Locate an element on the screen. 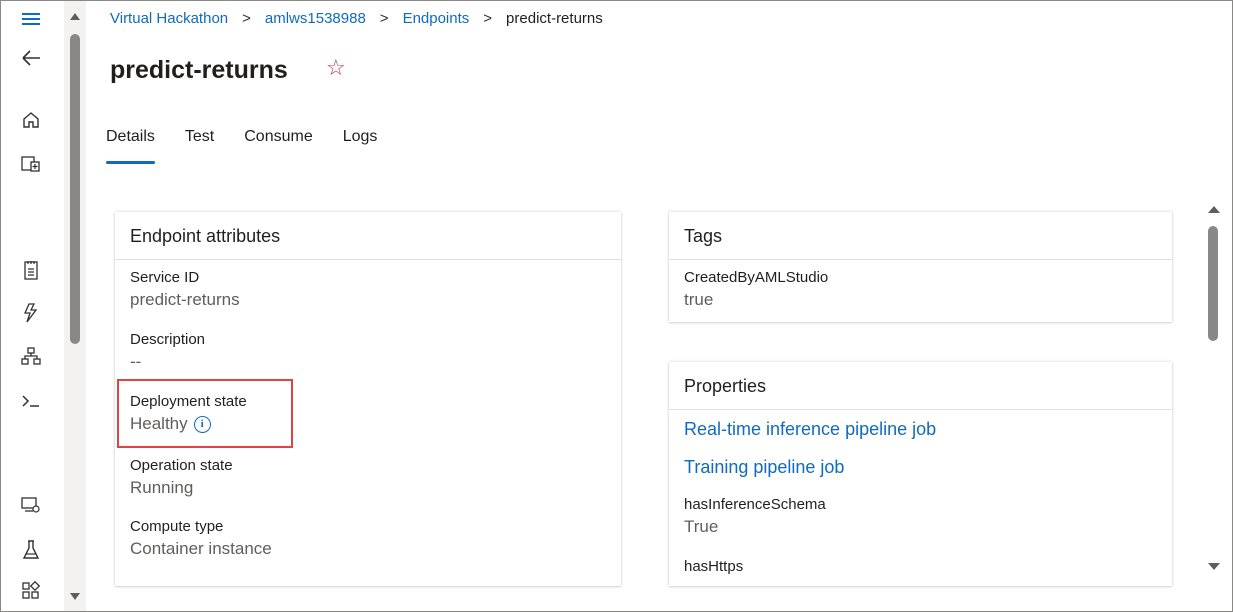  field-value: Running is located at coordinates (162, 487).